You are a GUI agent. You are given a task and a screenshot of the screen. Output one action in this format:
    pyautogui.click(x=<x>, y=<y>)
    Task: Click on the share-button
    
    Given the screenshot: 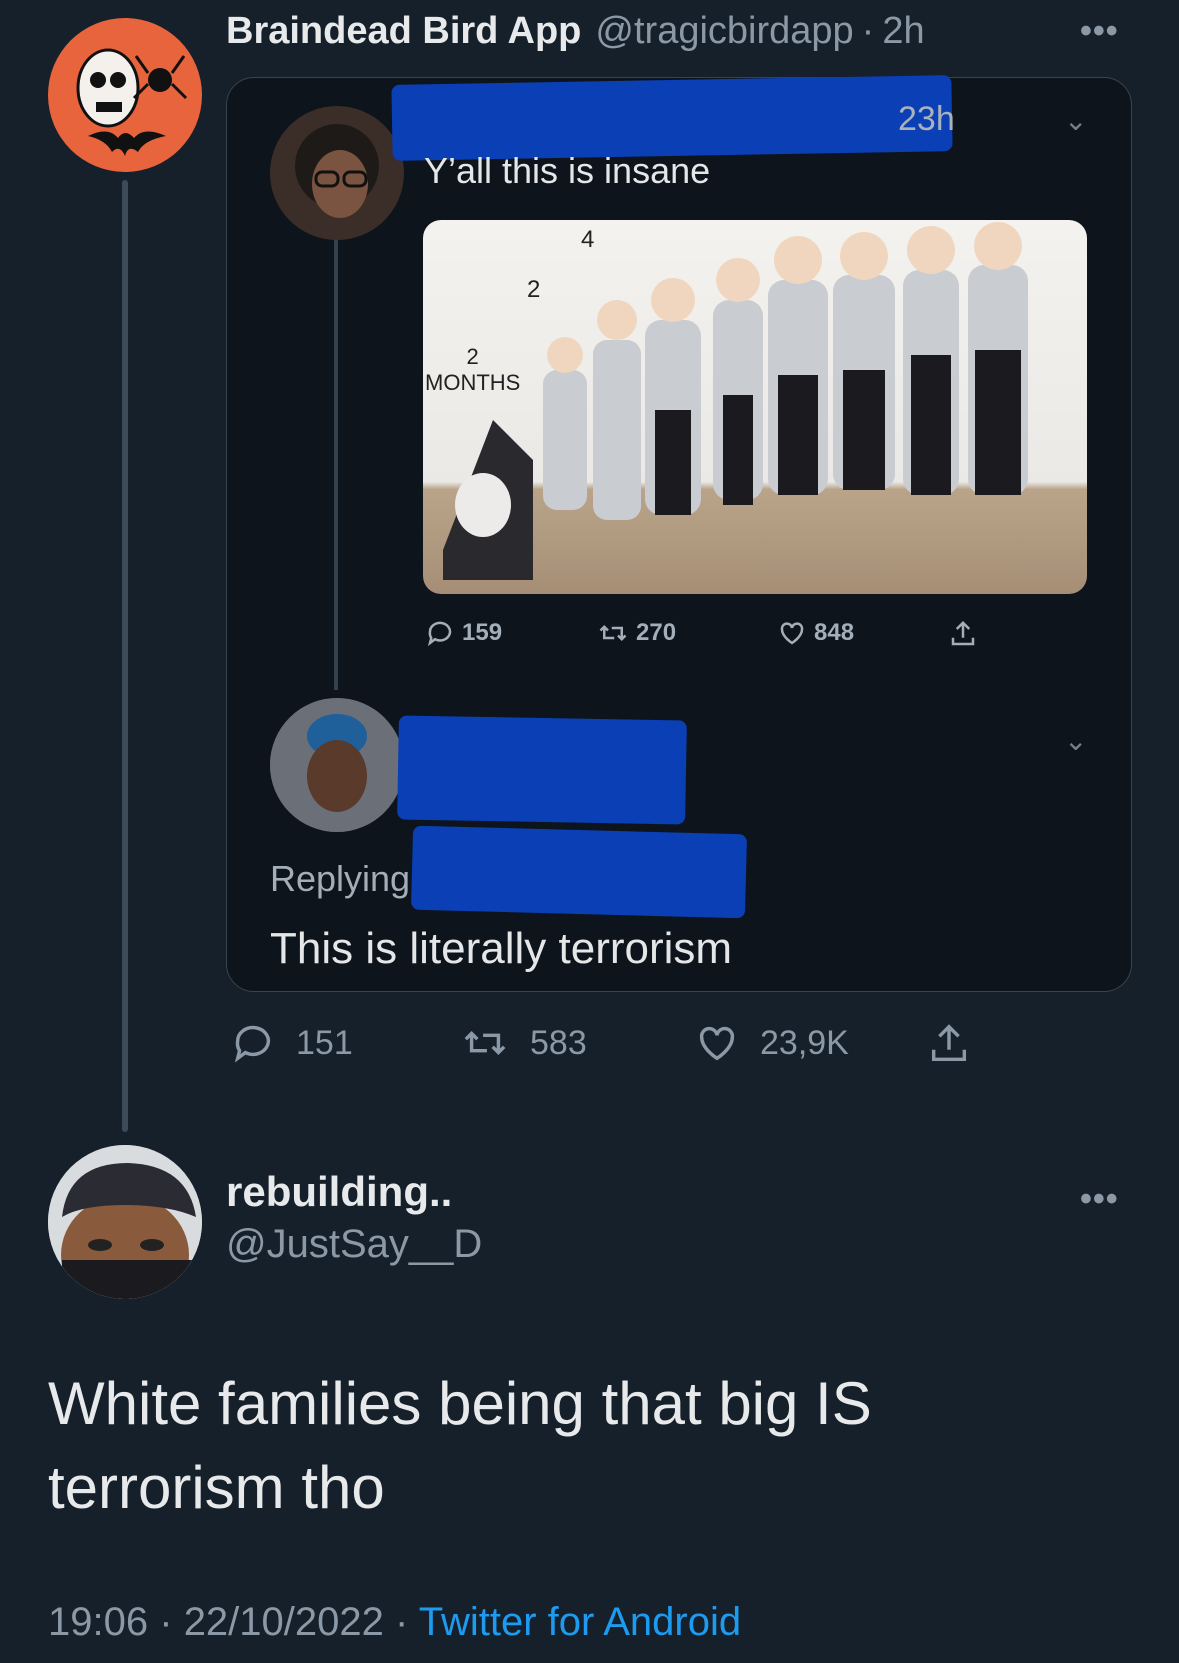 What is the action you would take?
    pyautogui.click(x=958, y=1044)
    